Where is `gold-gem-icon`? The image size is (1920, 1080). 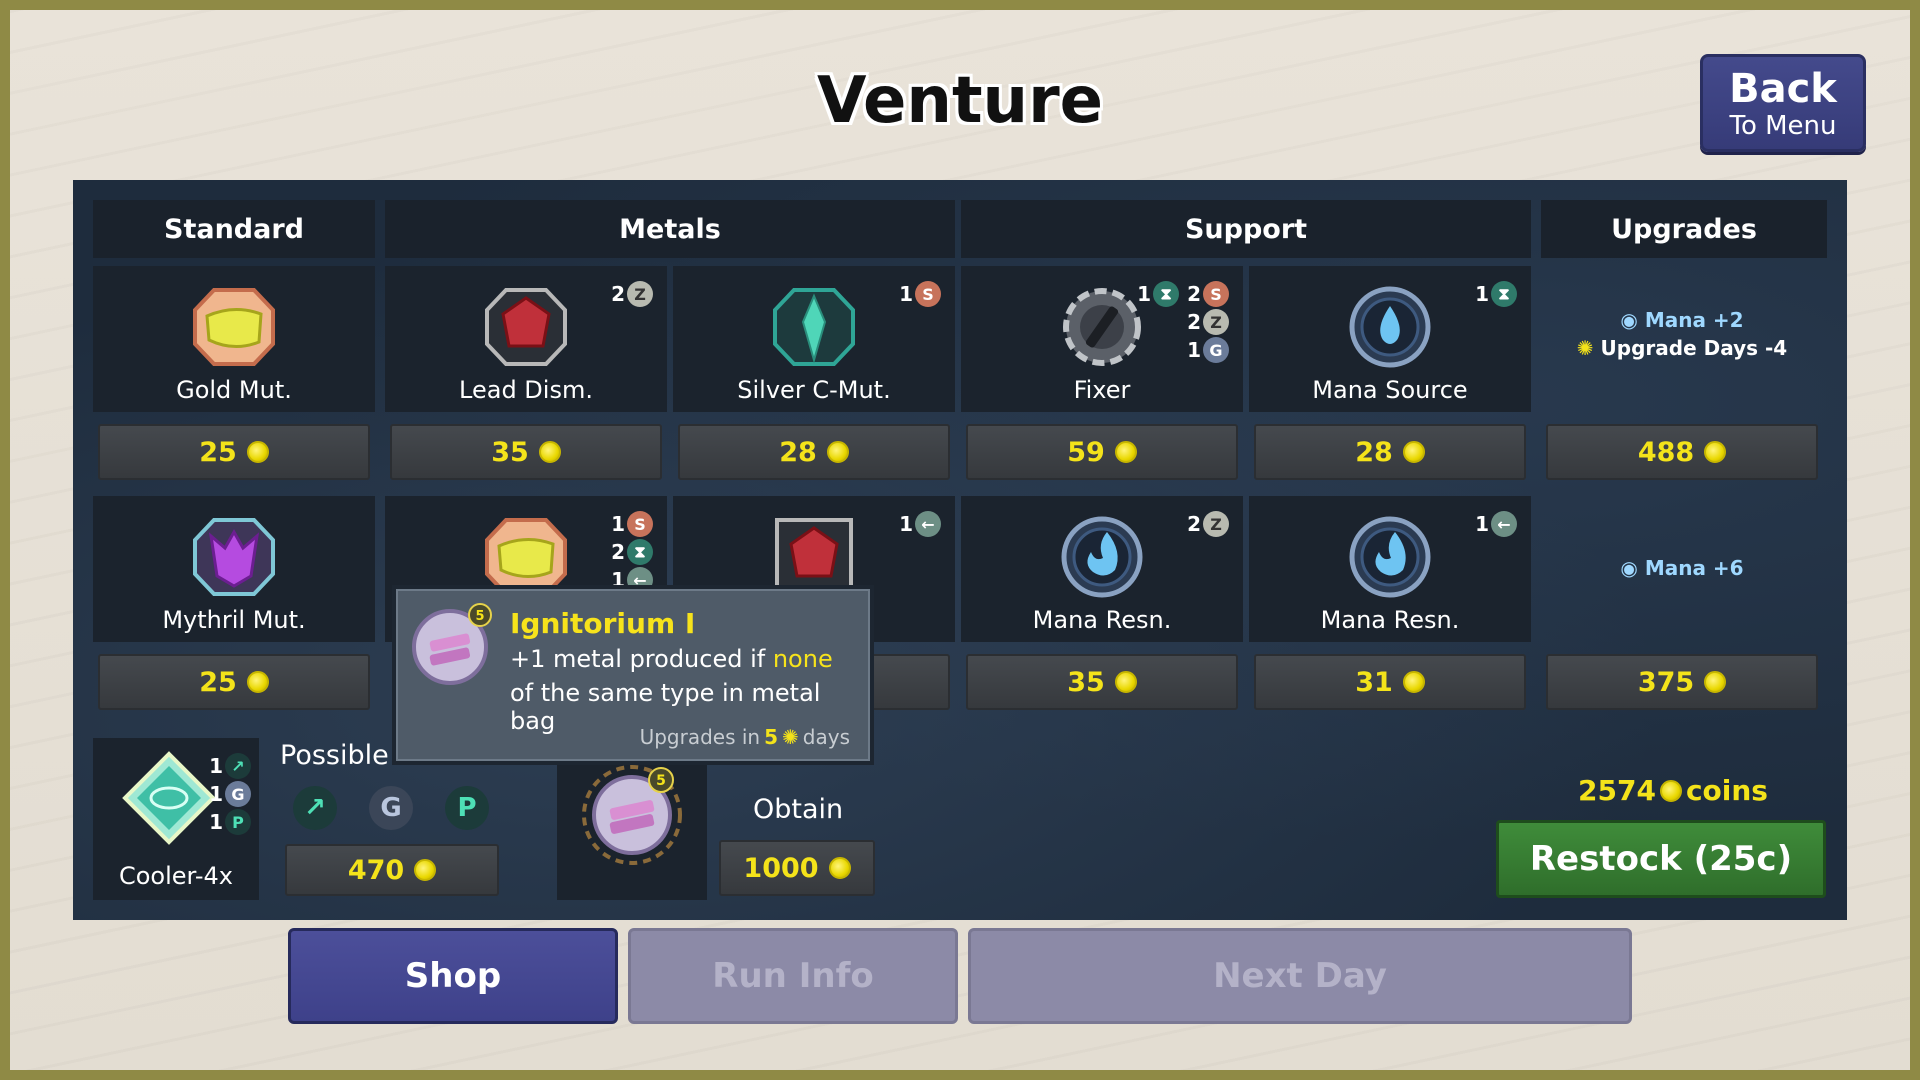 gold-gem-icon is located at coordinates (234, 327).